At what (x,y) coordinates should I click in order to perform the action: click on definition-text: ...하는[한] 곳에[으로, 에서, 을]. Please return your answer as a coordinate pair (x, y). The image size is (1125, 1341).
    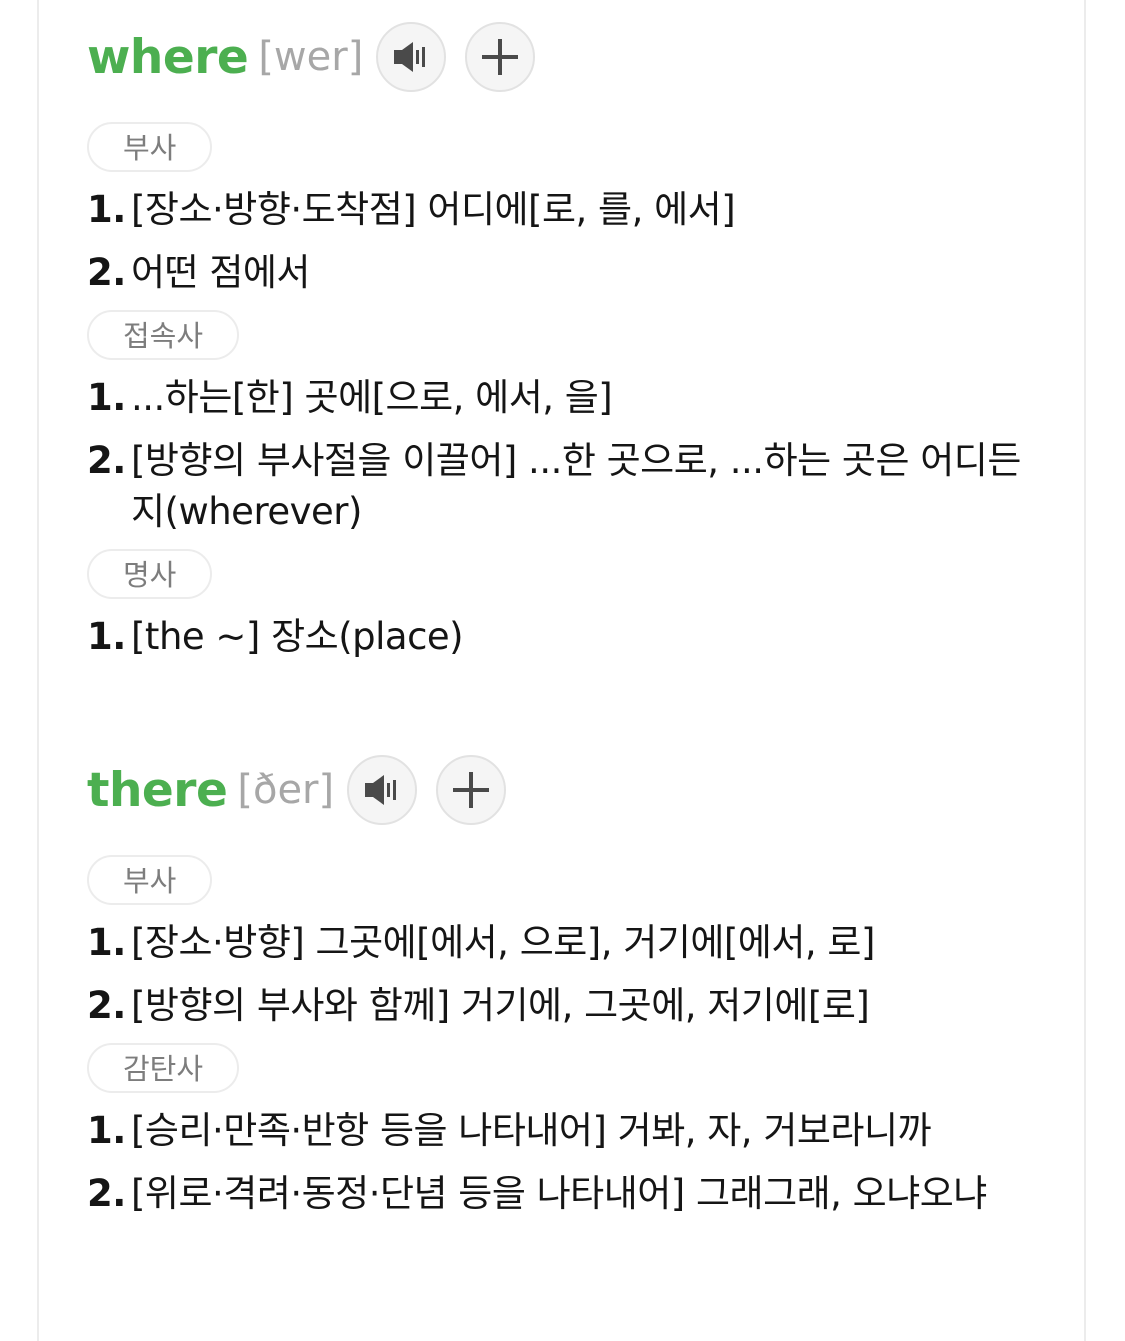
    Looking at the image, I should click on (372, 397).